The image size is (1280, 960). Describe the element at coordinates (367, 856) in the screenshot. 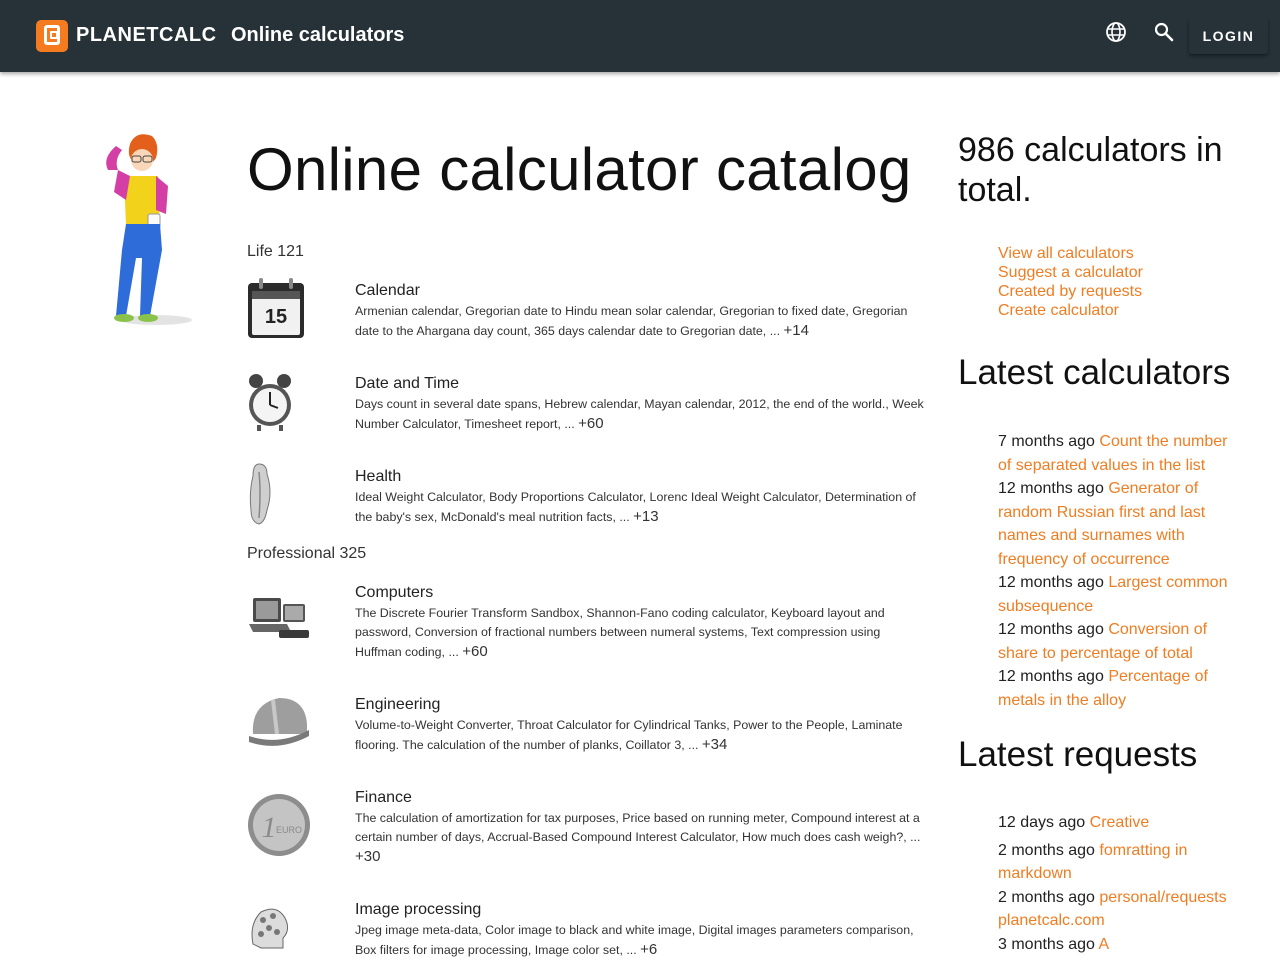

I see `more-count: +30` at that location.